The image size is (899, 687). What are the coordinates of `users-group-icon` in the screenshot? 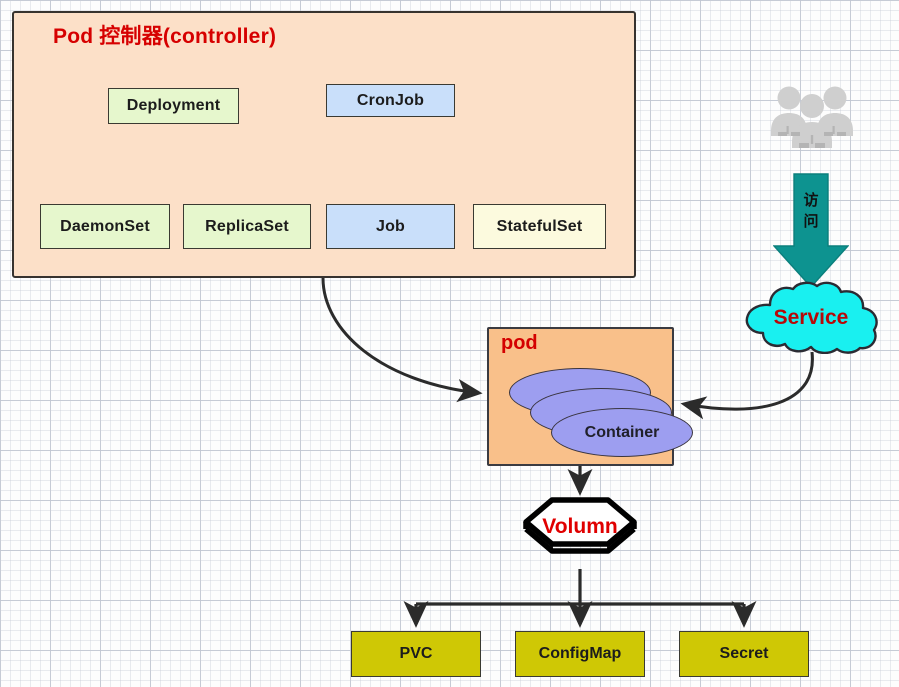 It's located at (812, 117).